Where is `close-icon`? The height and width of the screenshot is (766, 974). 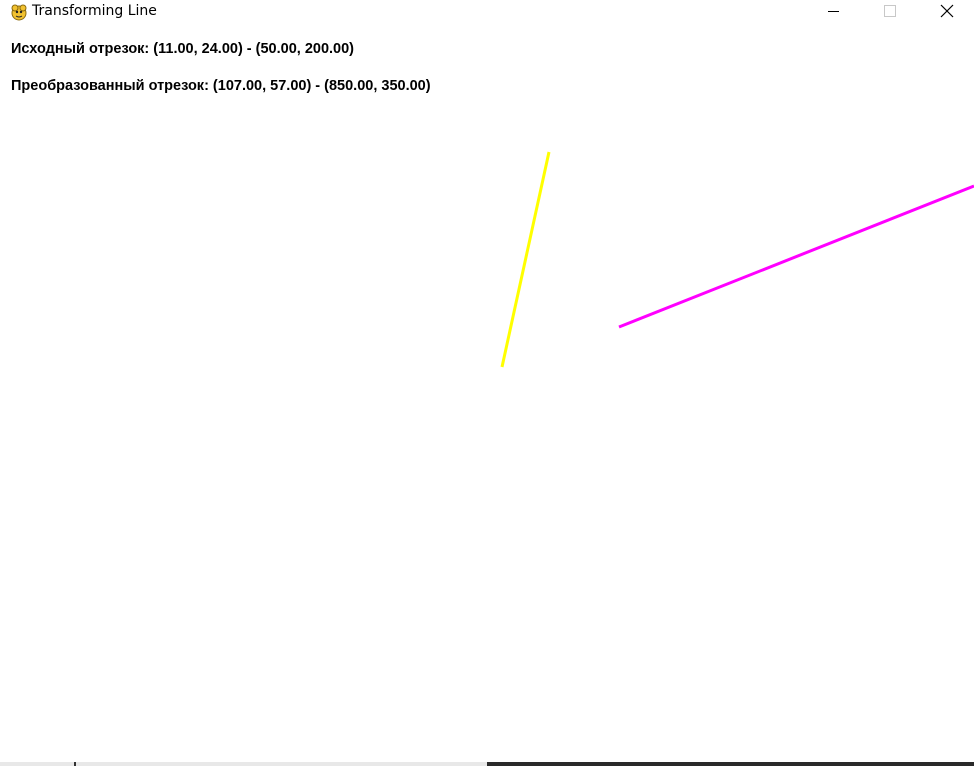
close-icon is located at coordinates (947, 11).